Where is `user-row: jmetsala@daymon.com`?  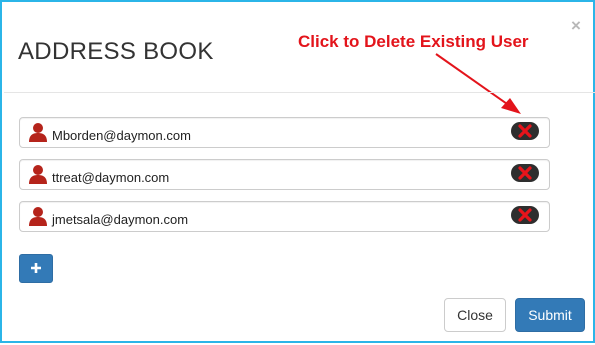 user-row: jmetsala@daymon.com is located at coordinates (284, 216).